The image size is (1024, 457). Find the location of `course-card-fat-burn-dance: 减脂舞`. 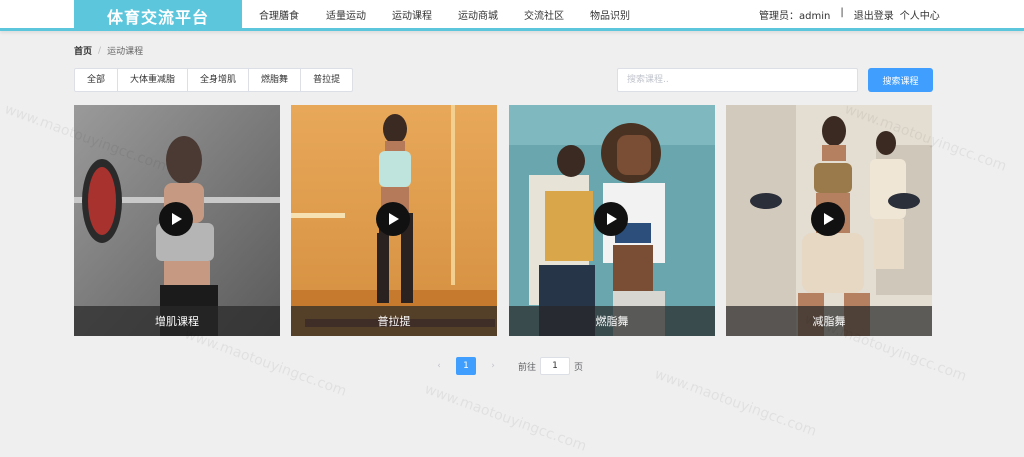

course-card-fat-burn-dance: 减脂舞 is located at coordinates (829, 220).